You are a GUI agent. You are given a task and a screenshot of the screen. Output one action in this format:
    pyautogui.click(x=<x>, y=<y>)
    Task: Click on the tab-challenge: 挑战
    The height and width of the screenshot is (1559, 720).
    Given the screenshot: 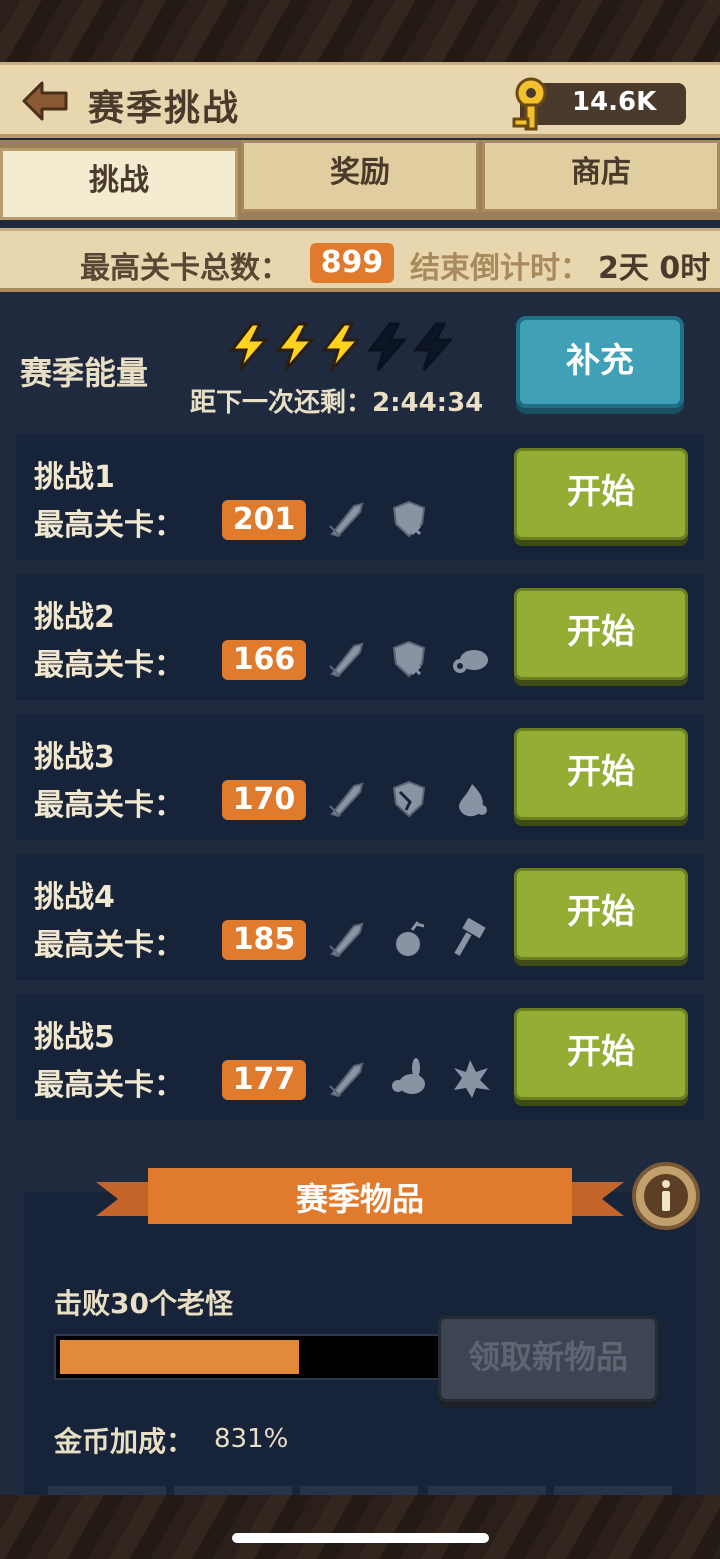 What is the action you would take?
    pyautogui.click(x=119, y=184)
    